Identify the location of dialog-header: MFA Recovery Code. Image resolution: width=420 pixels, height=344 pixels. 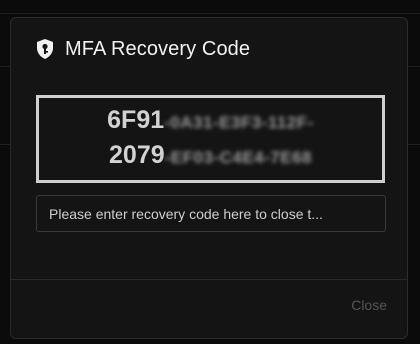
(142, 49).